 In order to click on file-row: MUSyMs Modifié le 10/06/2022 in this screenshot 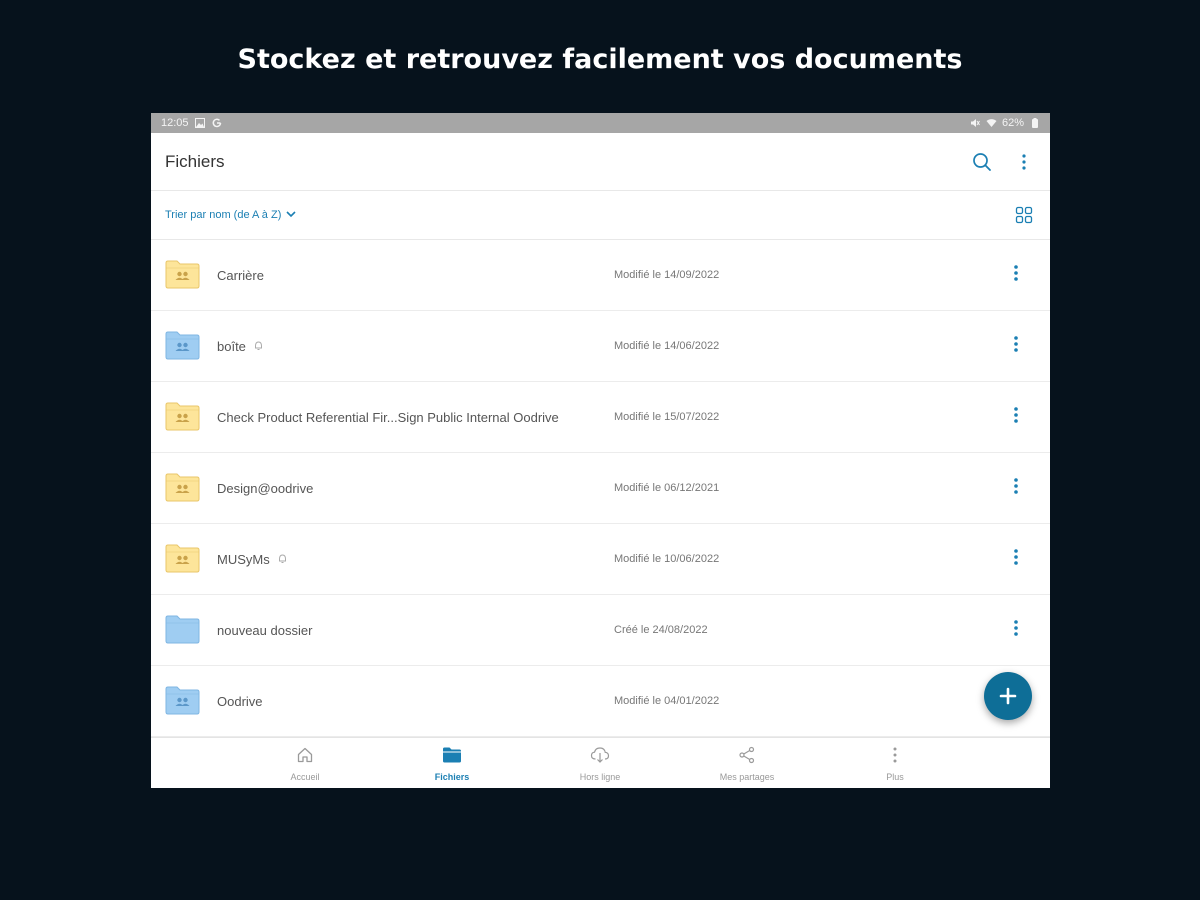, I will do `click(600, 559)`.